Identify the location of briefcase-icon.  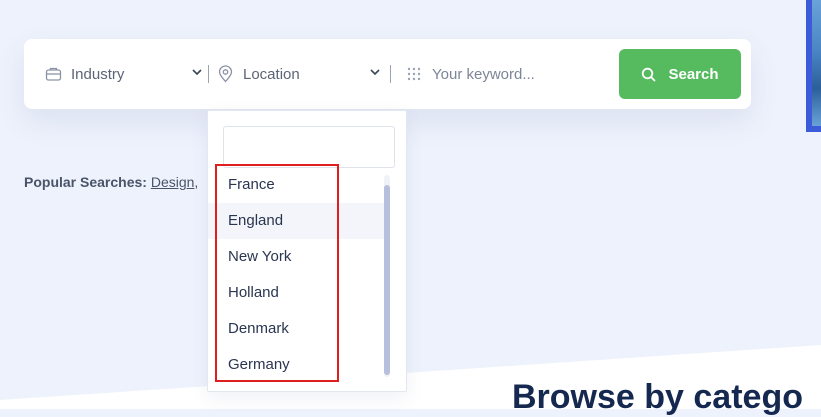
(53, 74).